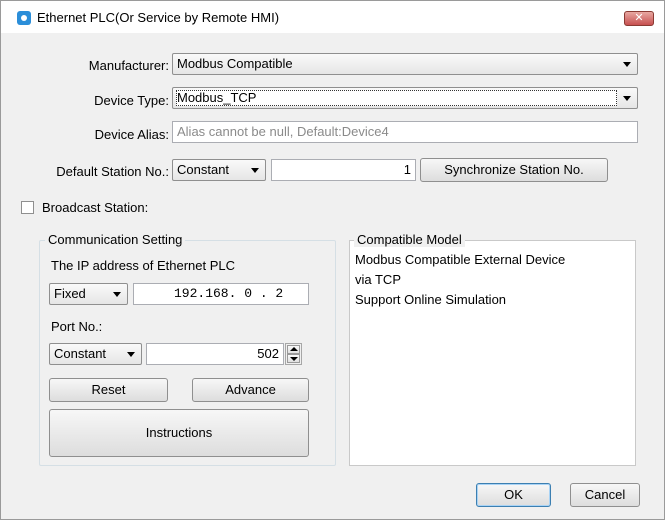 The image size is (665, 520). What do you see at coordinates (514, 170) in the screenshot?
I see `synchronize-station-button: Synchronize Station No.` at bounding box center [514, 170].